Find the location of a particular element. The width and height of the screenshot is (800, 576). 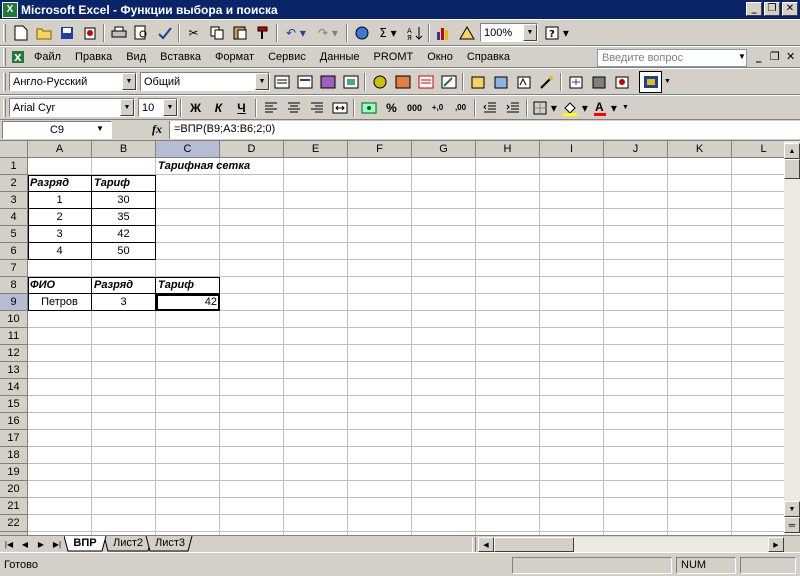

row-header: 3 is located at coordinates (14, 200).